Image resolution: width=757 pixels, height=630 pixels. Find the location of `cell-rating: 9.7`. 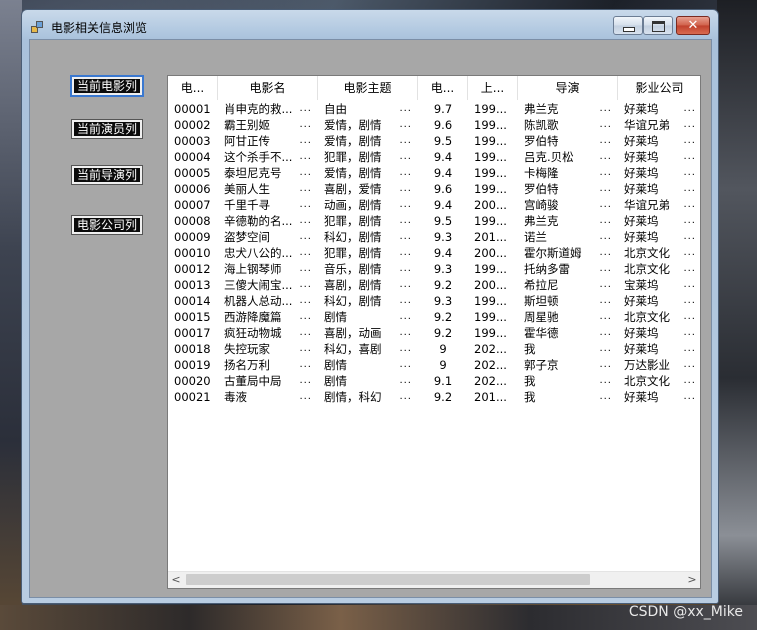

cell-rating: 9.7 is located at coordinates (443, 109).